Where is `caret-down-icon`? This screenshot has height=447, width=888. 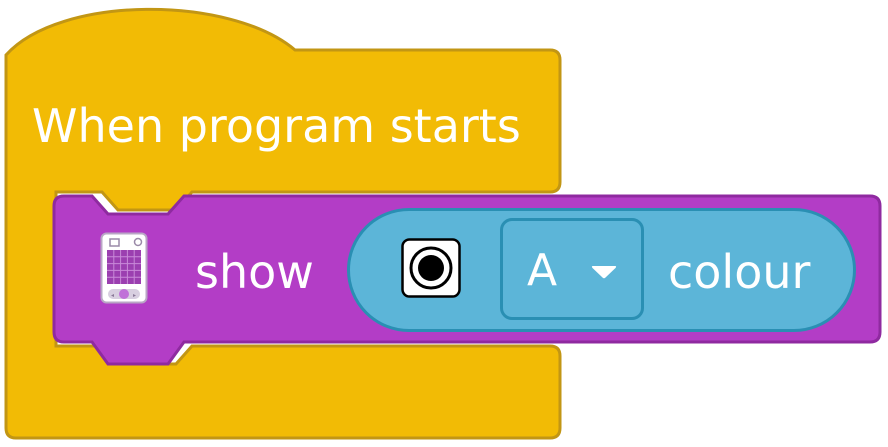 caret-down-icon is located at coordinates (604, 272).